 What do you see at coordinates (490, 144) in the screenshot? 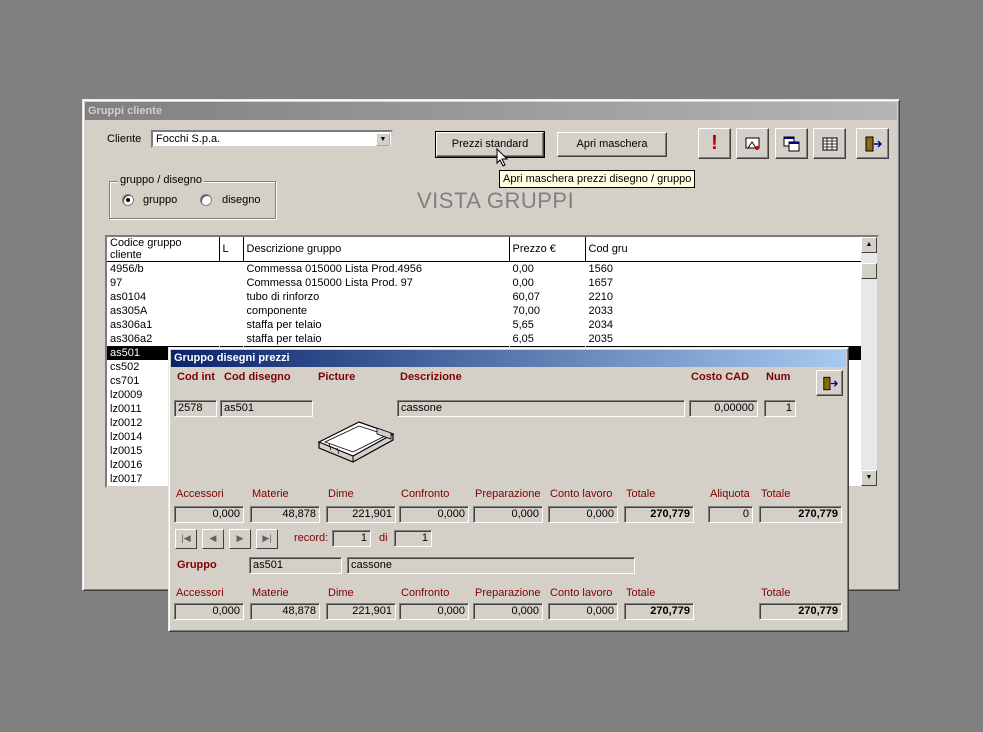
I see `prezzi-standard-button: Prezzi standard` at bounding box center [490, 144].